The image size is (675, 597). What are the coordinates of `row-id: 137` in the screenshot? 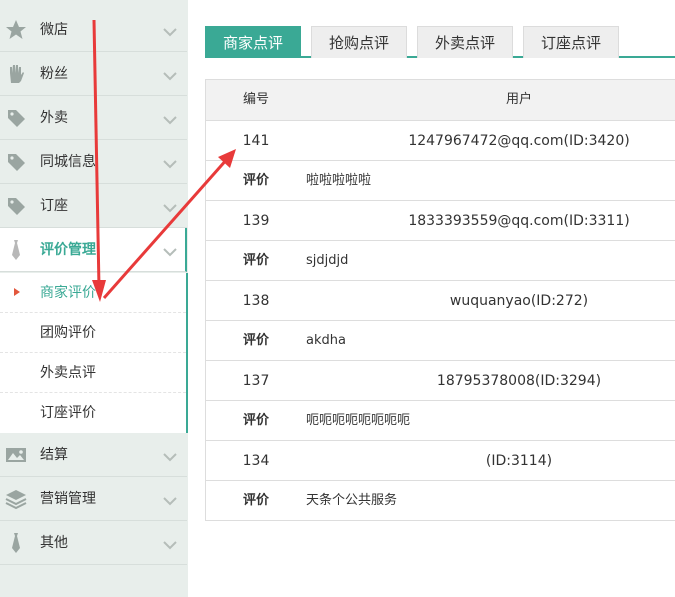 It's located at (256, 381).